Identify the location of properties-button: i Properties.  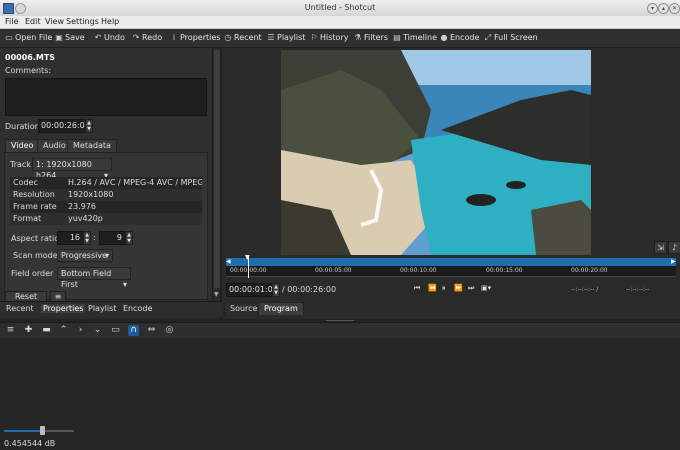
(195, 38).